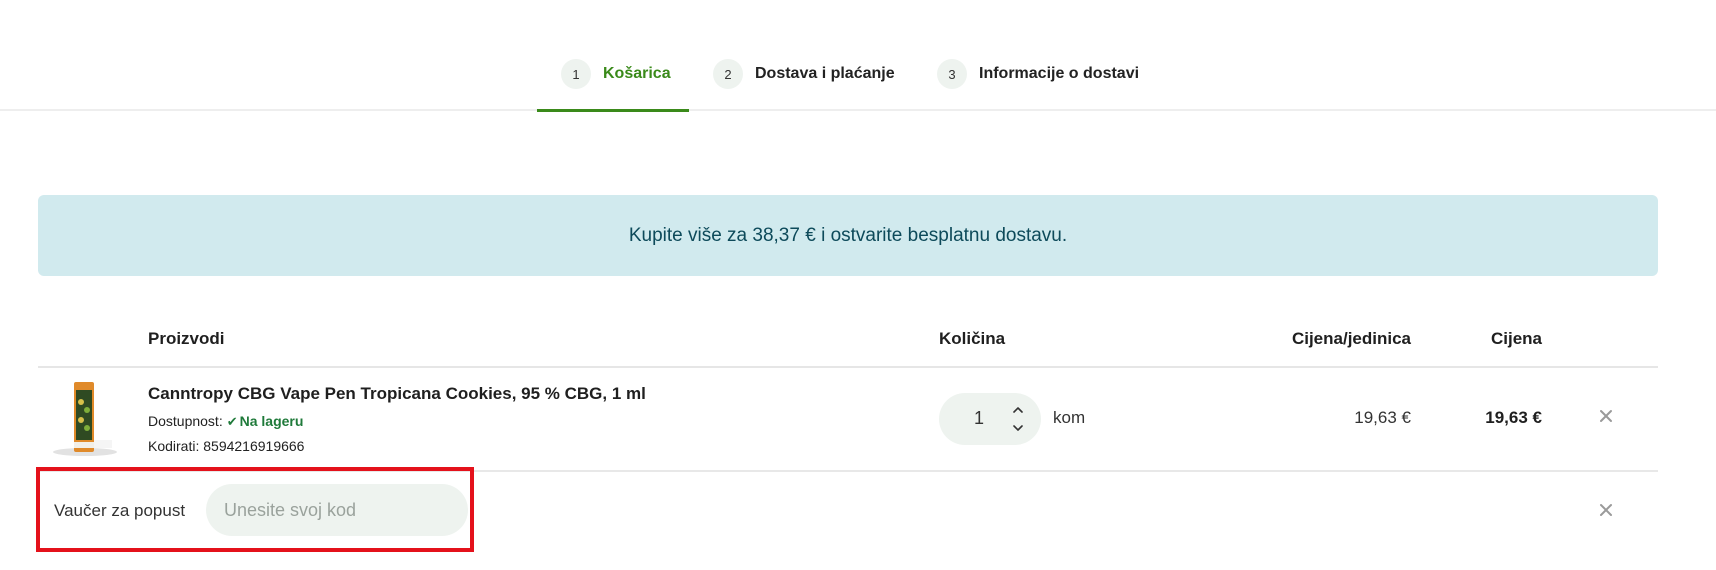  I want to click on quantity-stepper: 1, so click(990, 419).